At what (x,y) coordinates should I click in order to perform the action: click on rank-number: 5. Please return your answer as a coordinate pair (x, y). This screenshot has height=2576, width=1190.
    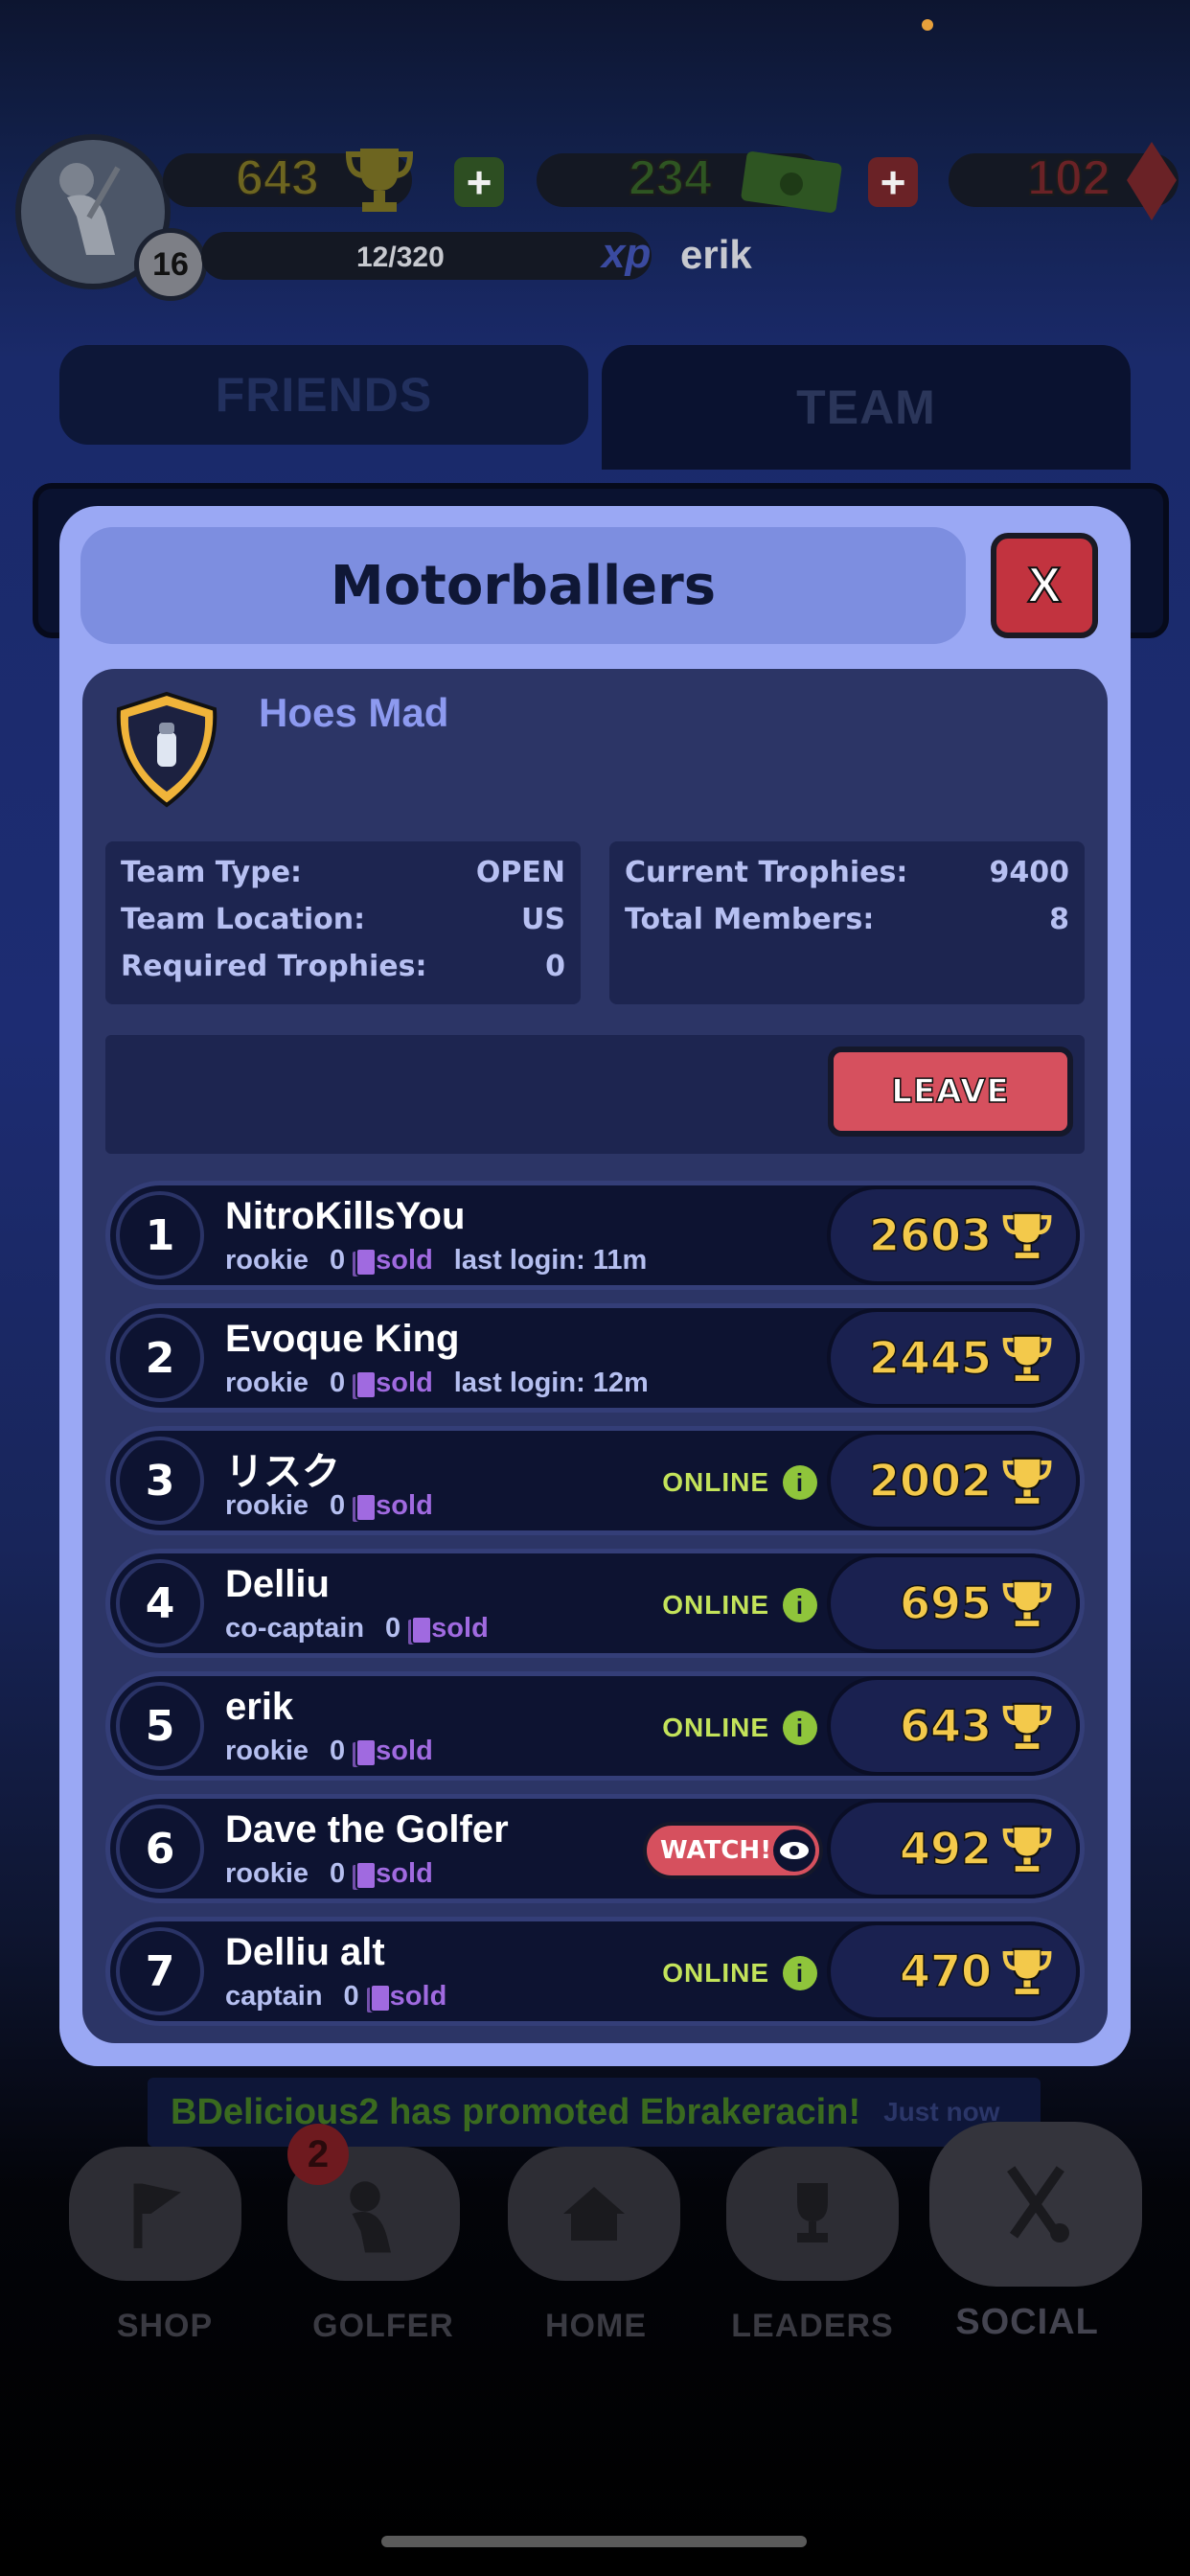
    Looking at the image, I should click on (160, 1726).